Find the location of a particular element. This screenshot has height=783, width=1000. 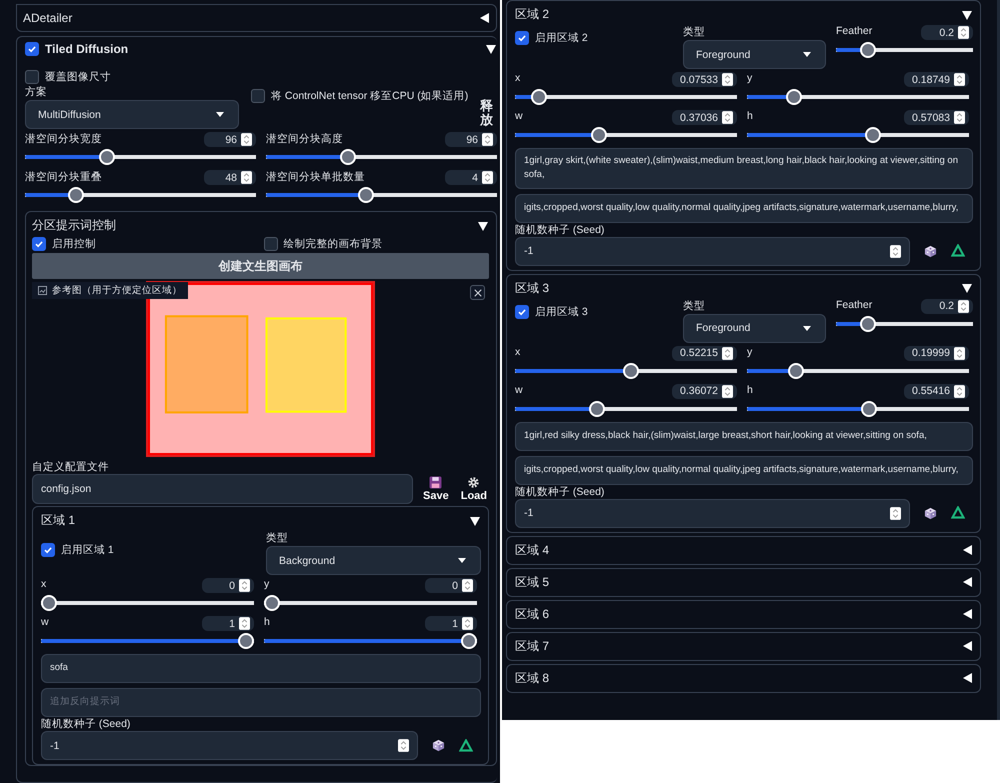

section-title: ADetailer is located at coordinates (47, 18).